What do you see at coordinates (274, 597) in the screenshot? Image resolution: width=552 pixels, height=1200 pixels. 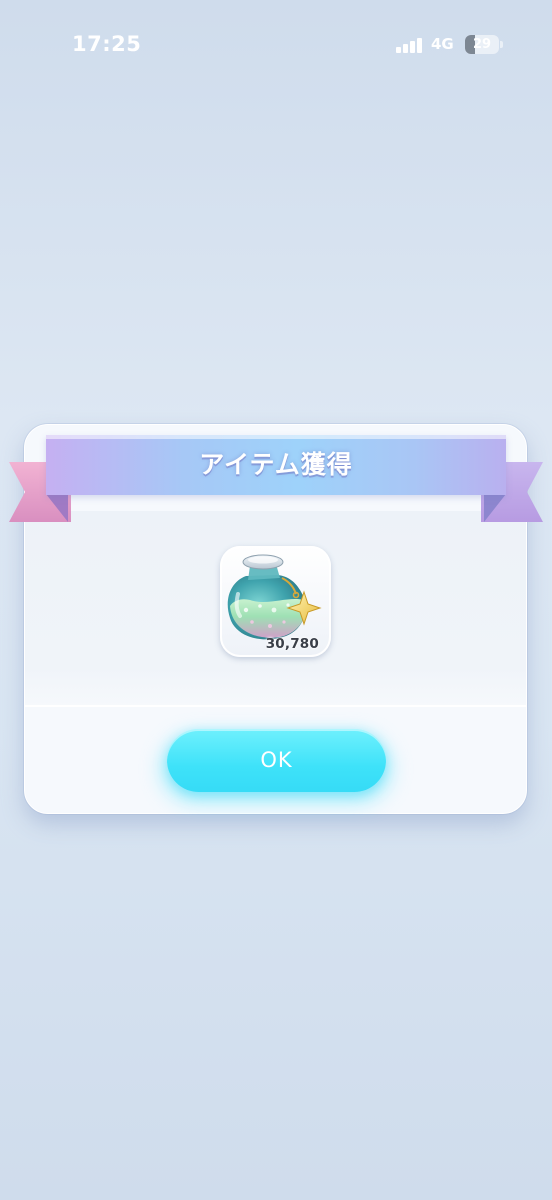 I see `potion-bottle-icon` at bounding box center [274, 597].